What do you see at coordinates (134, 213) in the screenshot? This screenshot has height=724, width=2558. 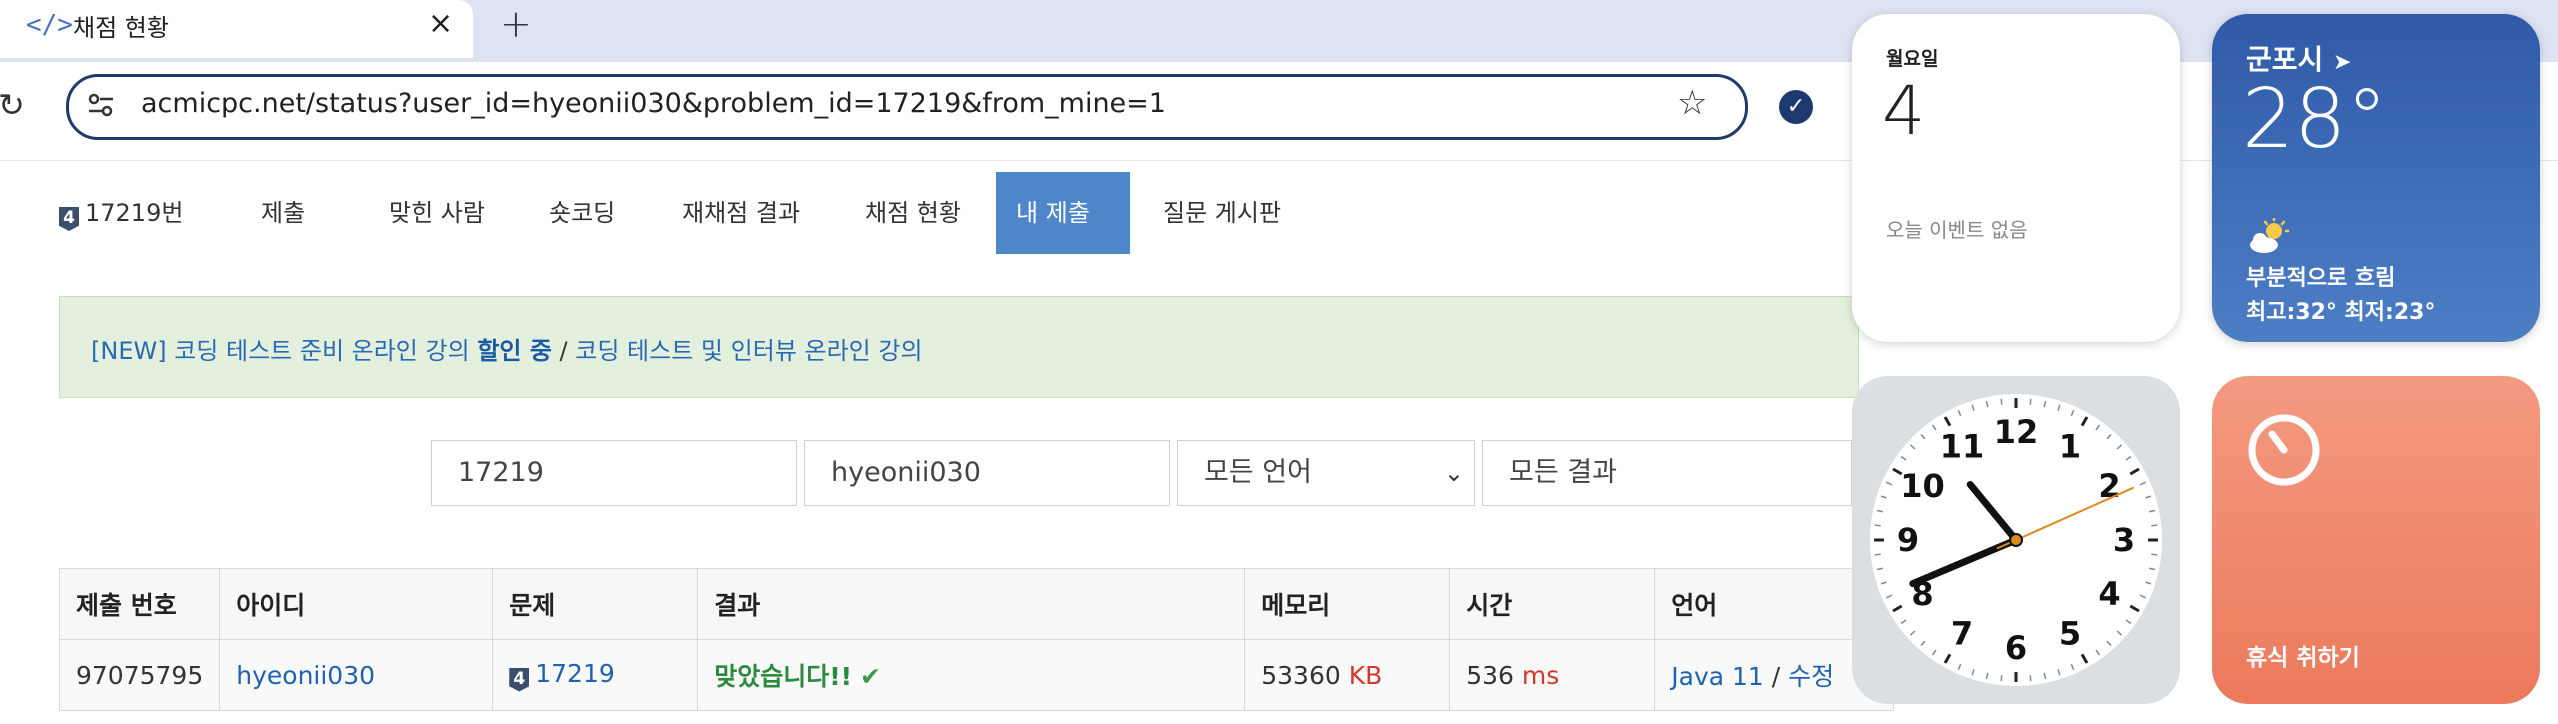 I see `nav-problem-label: 17219번` at bounding box center [134, 213].